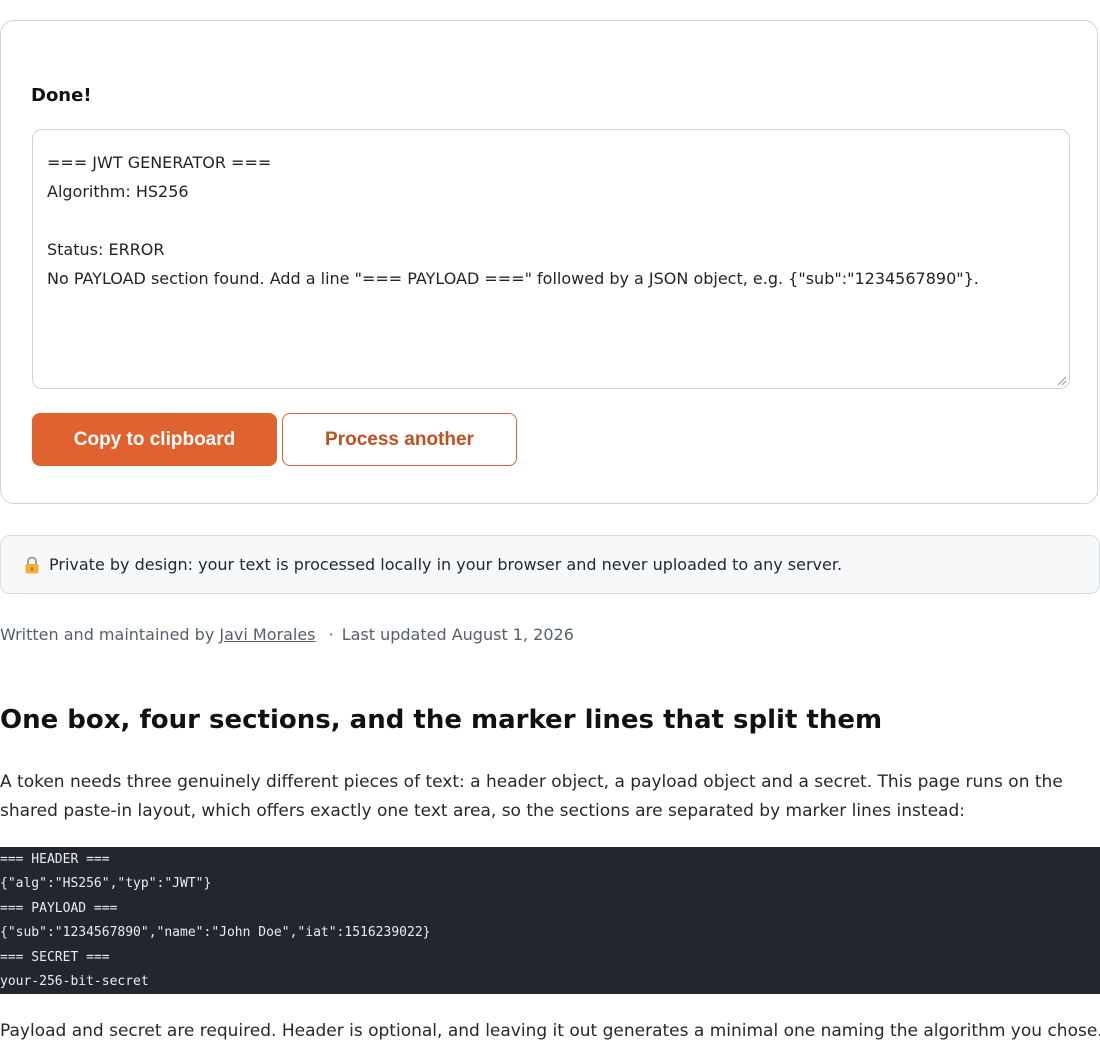 This screenshot has width=1100, height=1048. I want to click on status-heading: Done!, so click(61, 95).